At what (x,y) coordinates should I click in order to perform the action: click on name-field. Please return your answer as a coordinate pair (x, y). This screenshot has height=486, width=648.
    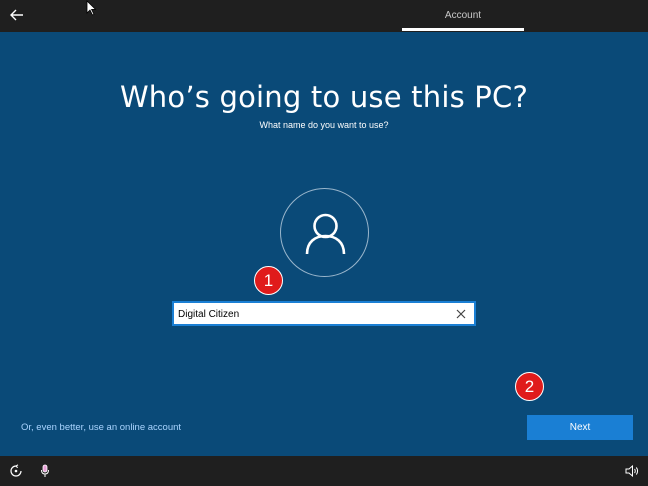
    Looking at the image, I should click on (324, 313).